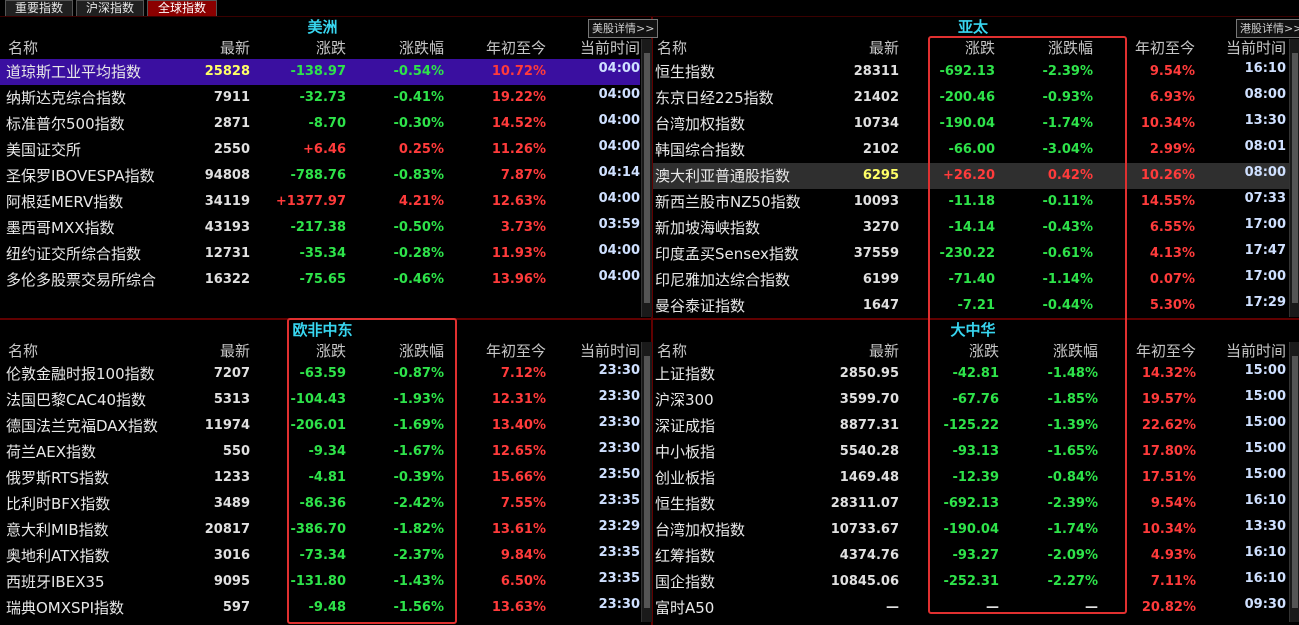 This screenshot has width=1299, height=625. Describe the element at coordinates (523, 227) in the screenshot. I see `ytd-percent: 3.73%` at that location.